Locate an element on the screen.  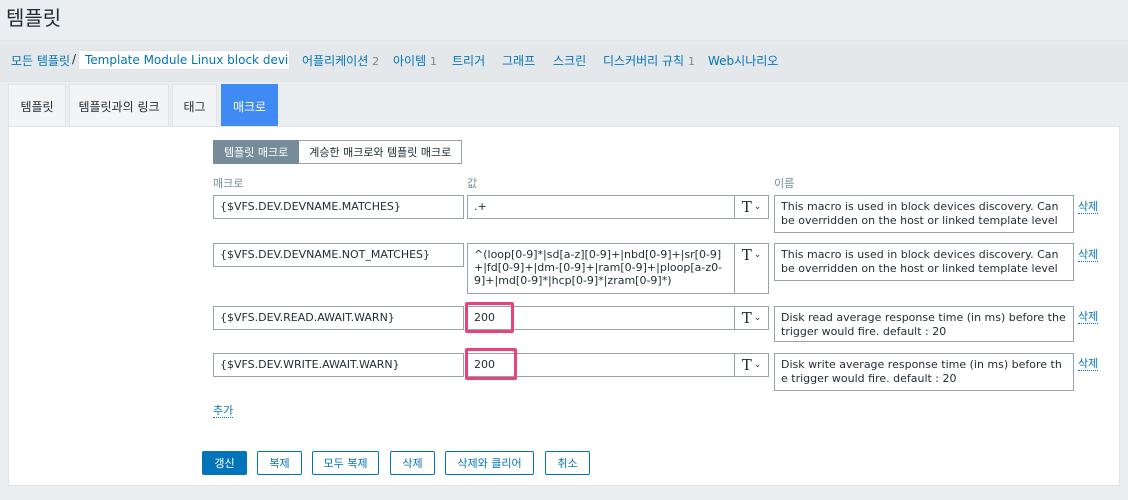
macro-name-field: {$VFS.DEV.WRITE.AWAIT.WARN} is located at coordinates (338, 365).